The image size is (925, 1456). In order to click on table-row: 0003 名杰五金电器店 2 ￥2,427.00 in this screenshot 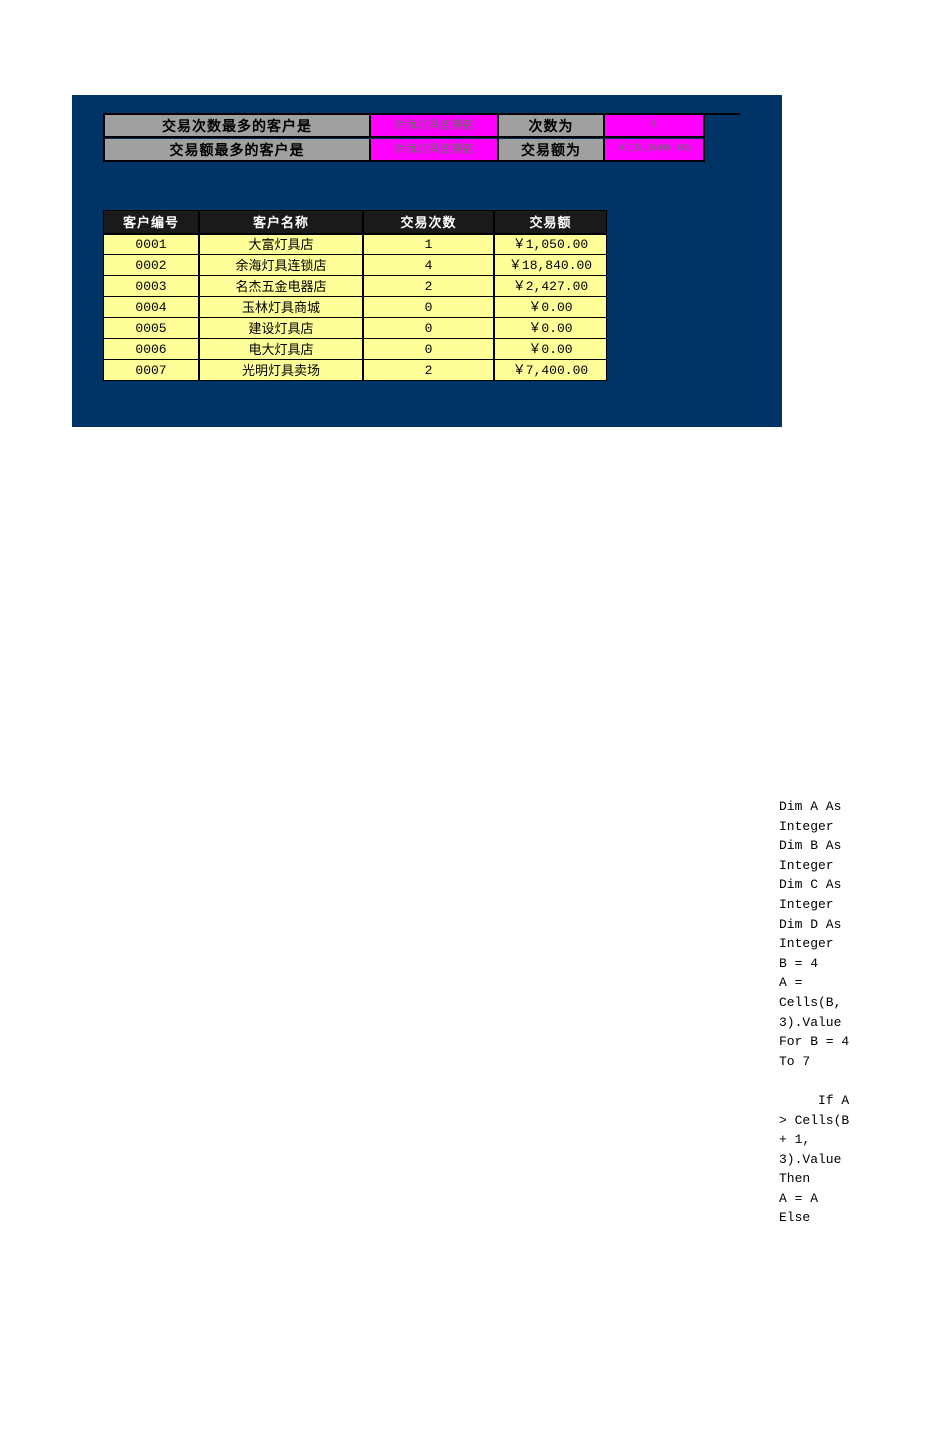, I will do `click(355, 286)`.